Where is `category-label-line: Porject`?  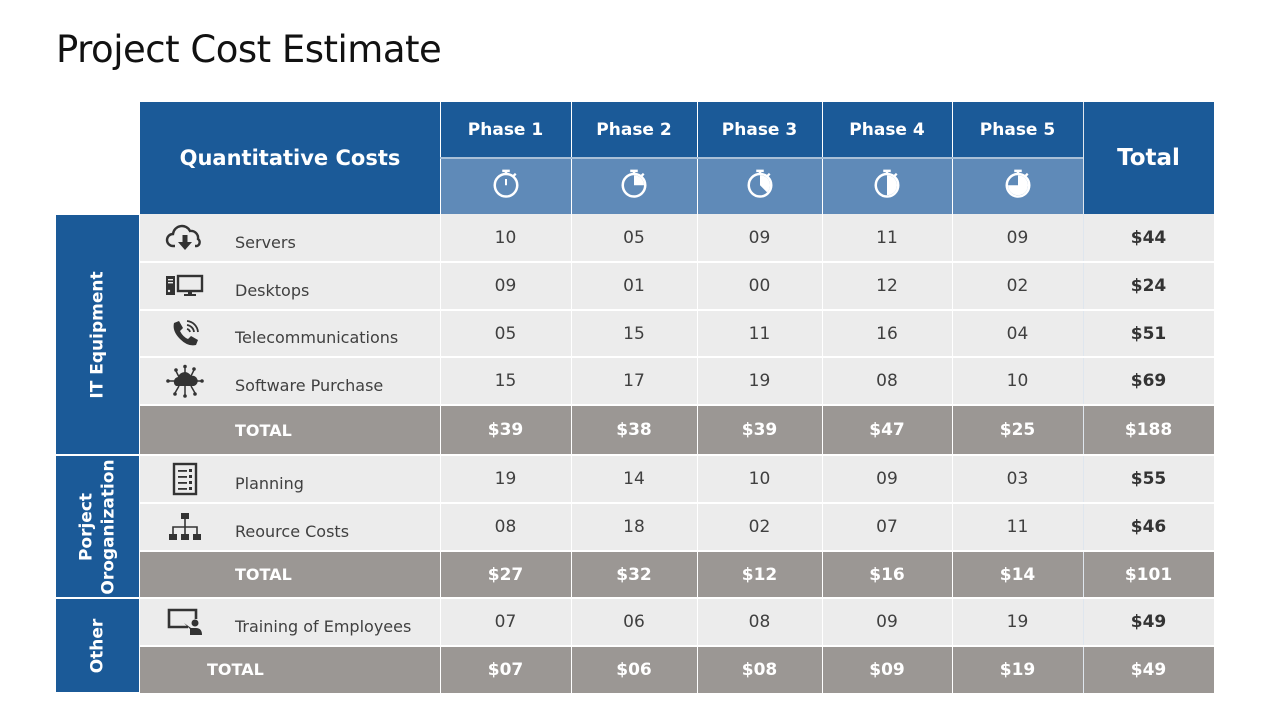 category-label-line: Porject is located at coordinates (86, 526).